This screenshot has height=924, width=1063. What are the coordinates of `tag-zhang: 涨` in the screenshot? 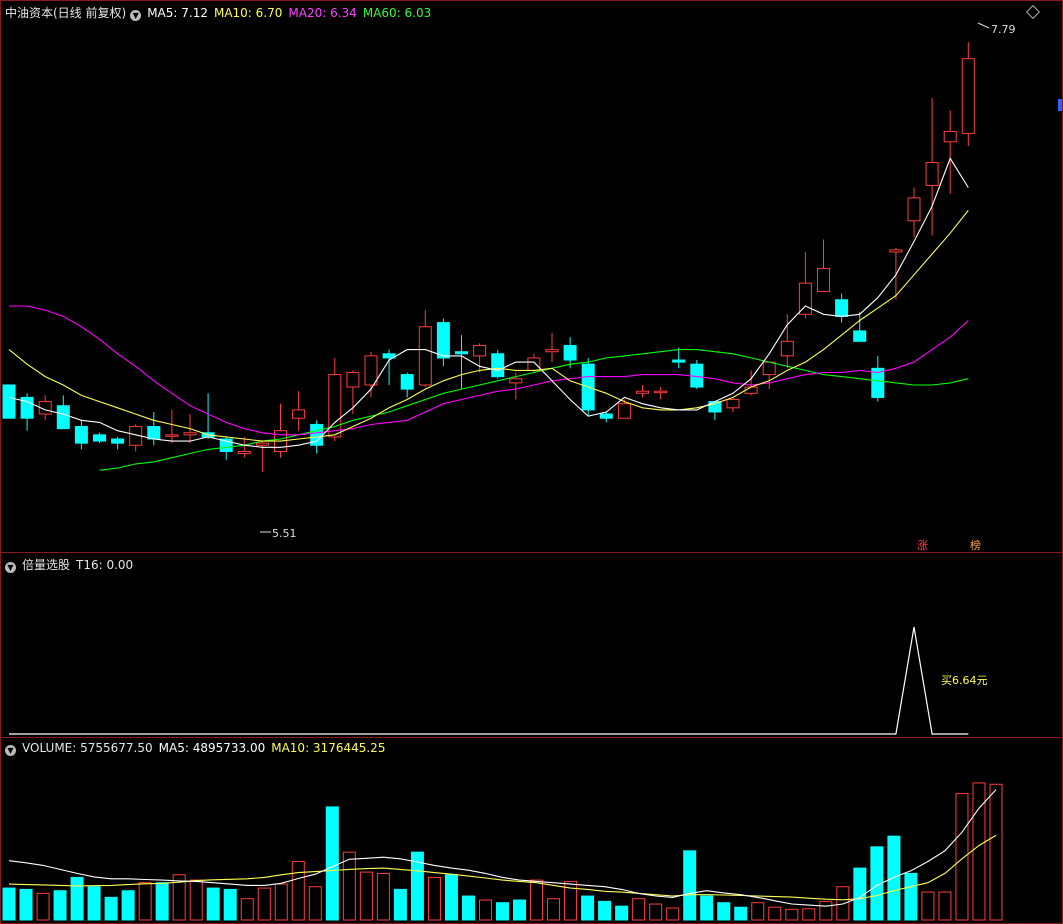 It's located at (922, 545).